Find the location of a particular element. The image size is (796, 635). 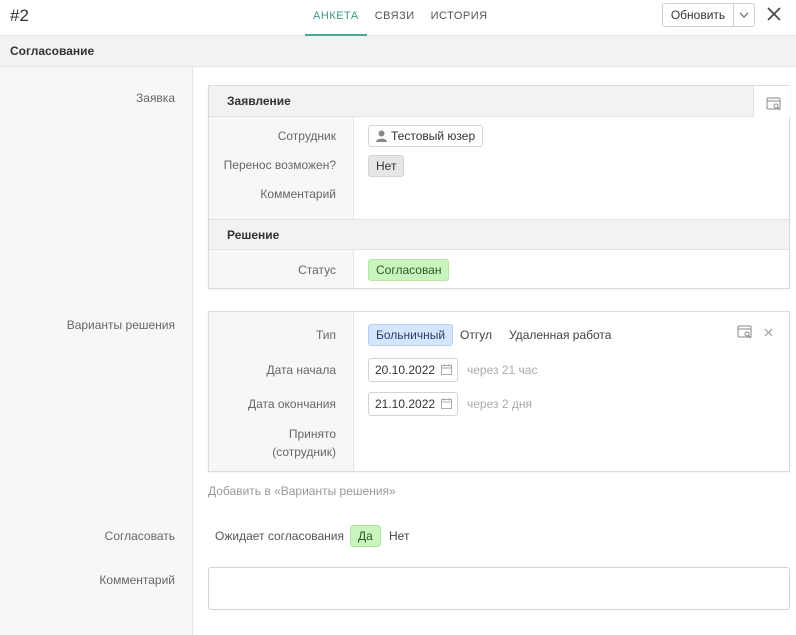

tab-history: ИСТОРИЯ is located at coordinates (459, 18).